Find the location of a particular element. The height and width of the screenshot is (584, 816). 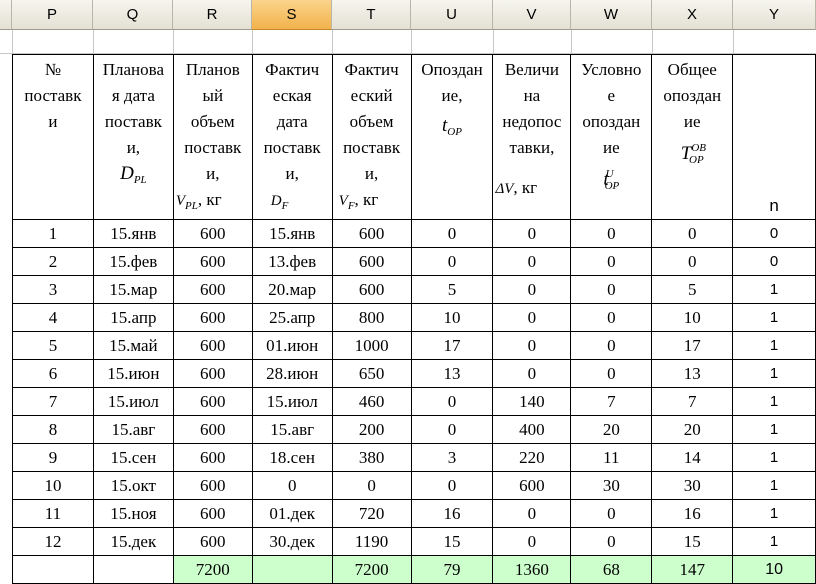

cell-P: 1 is located at coordinates (53, 233).